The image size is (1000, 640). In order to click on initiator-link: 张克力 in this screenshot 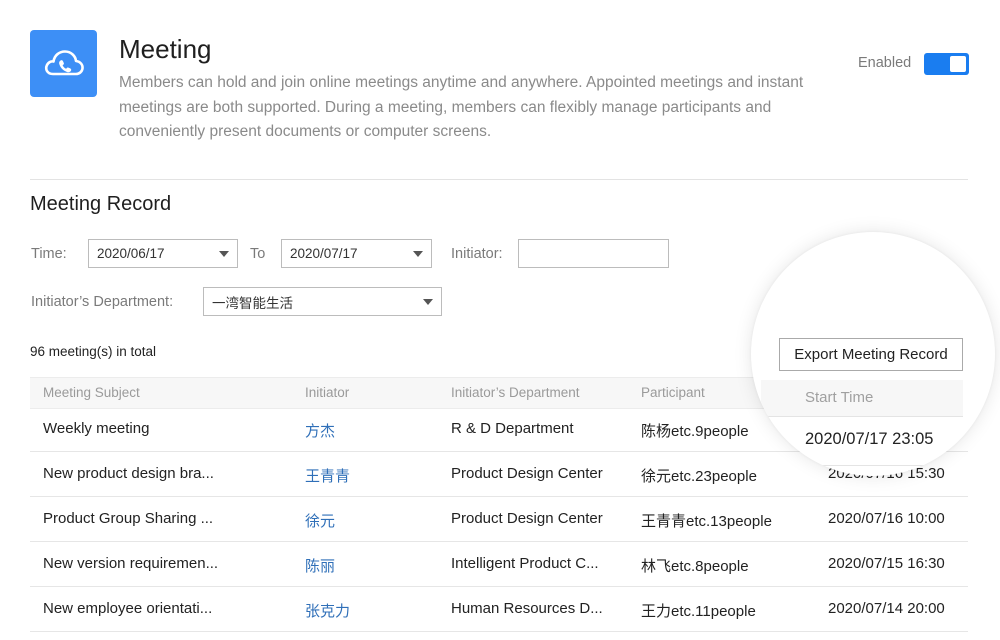, I will do `click(365, 610)`.